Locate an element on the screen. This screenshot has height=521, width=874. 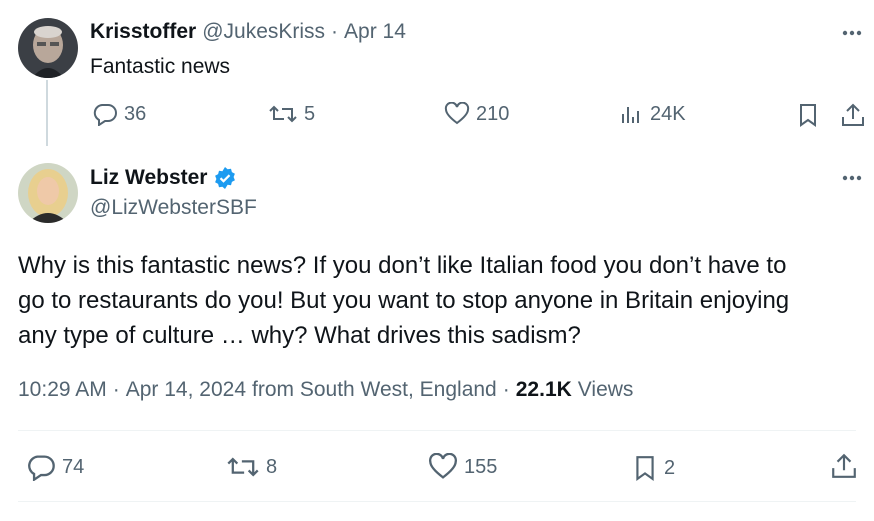
thread-connector-line is located at coordinates (47, 113).